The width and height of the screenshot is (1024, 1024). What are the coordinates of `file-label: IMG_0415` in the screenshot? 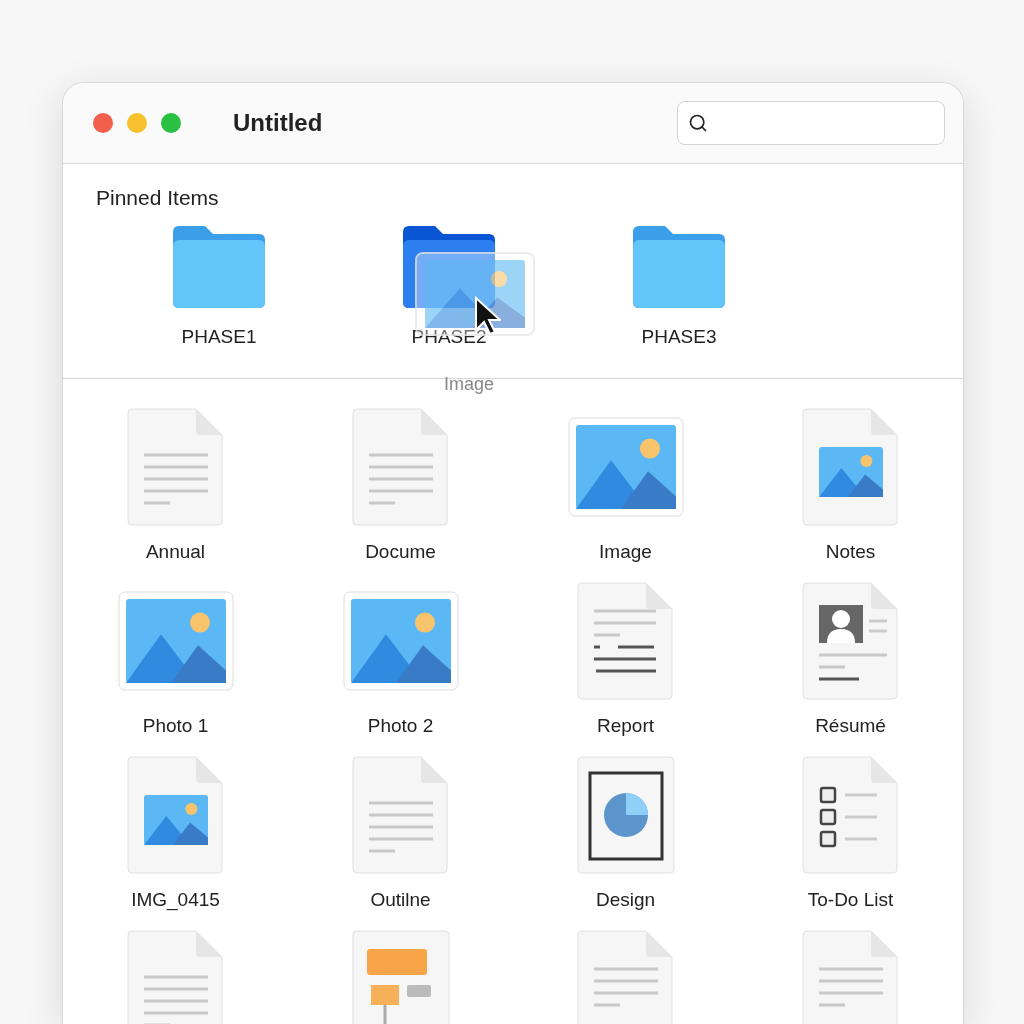 It's located at (175, 900).